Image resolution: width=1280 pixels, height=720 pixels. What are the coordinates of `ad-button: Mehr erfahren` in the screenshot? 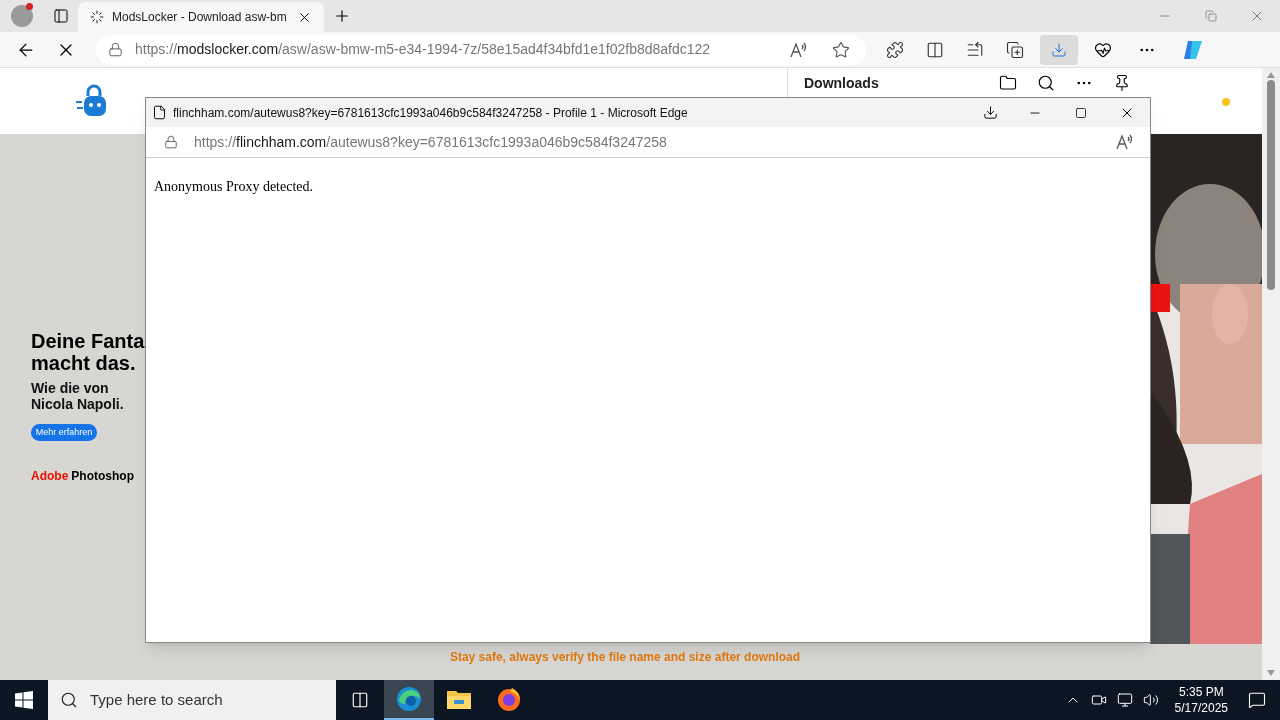 It's located at (64, 432).